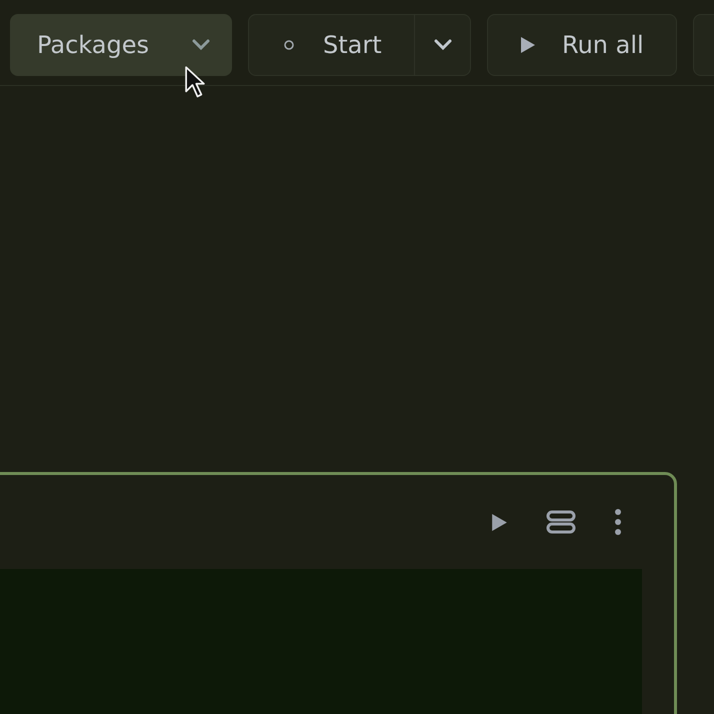 This screenshot has width=714, height=714. Describe the element at coordinates (561, 522) in the screenshot. I see `stacked-rows-icon` at that location.